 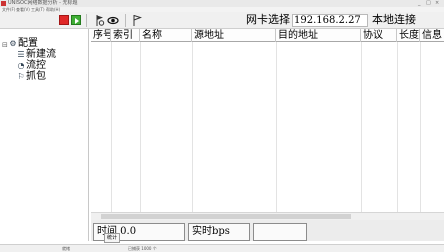 I want to click on horizontal-scrollbar, so click(x=267, y=216).